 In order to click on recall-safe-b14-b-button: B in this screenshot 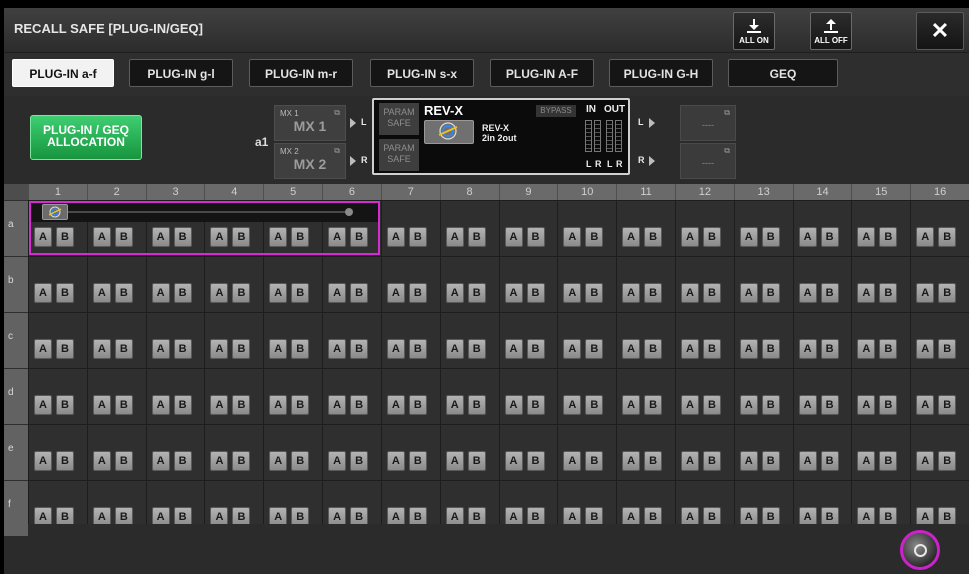, I will do `click(829, 293)`.